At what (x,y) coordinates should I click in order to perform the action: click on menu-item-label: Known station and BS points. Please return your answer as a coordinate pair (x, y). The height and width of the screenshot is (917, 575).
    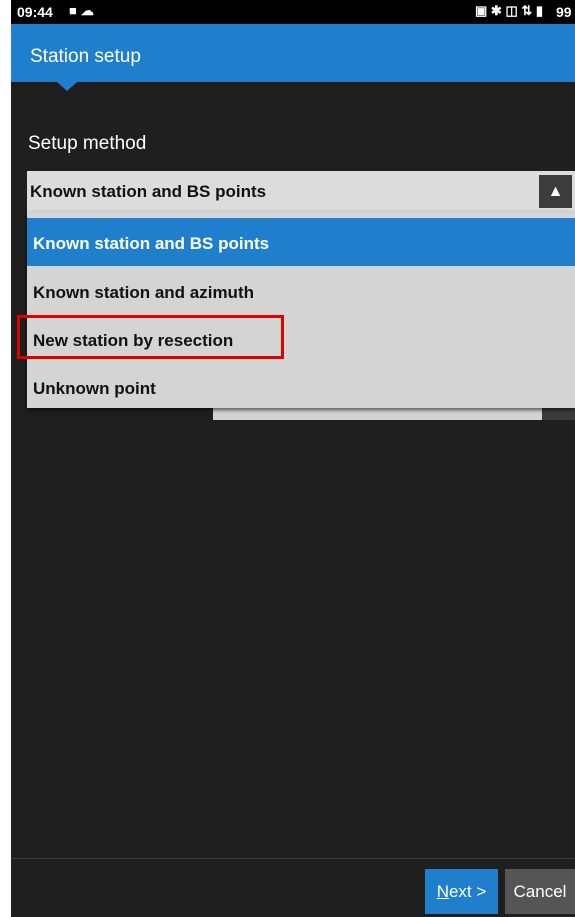
    Looking at the image, I should click on (151, 243).